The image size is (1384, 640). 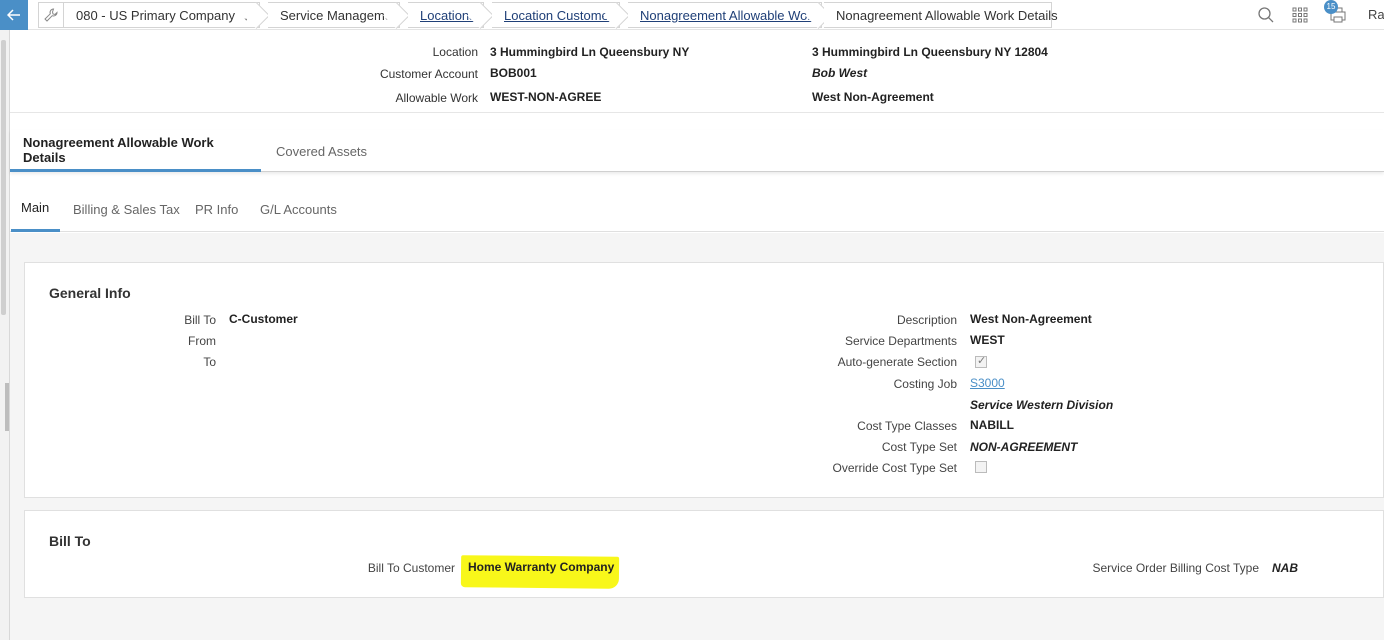 I want to click on from-label: From, so click(x=202, y=341).